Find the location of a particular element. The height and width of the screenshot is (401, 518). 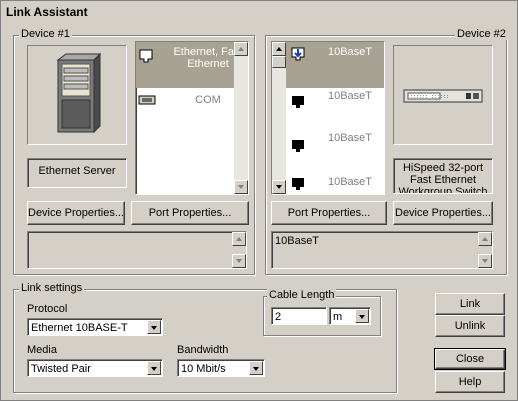

server-icon is located at coordinates (79, 93).